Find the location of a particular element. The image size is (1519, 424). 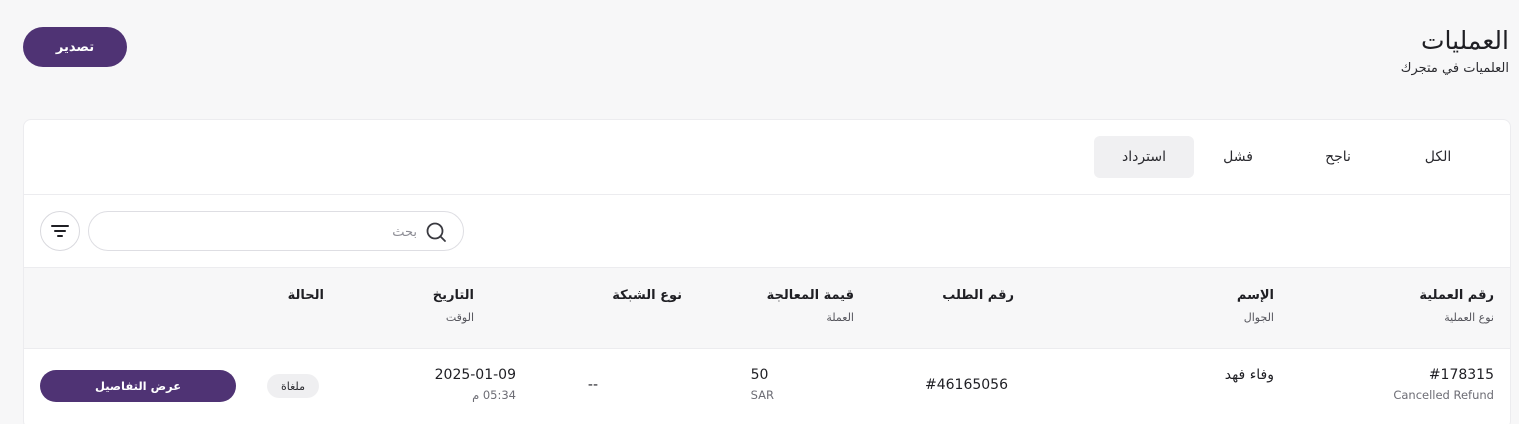

export-button: تصدير is located at coordinates (75, 47).